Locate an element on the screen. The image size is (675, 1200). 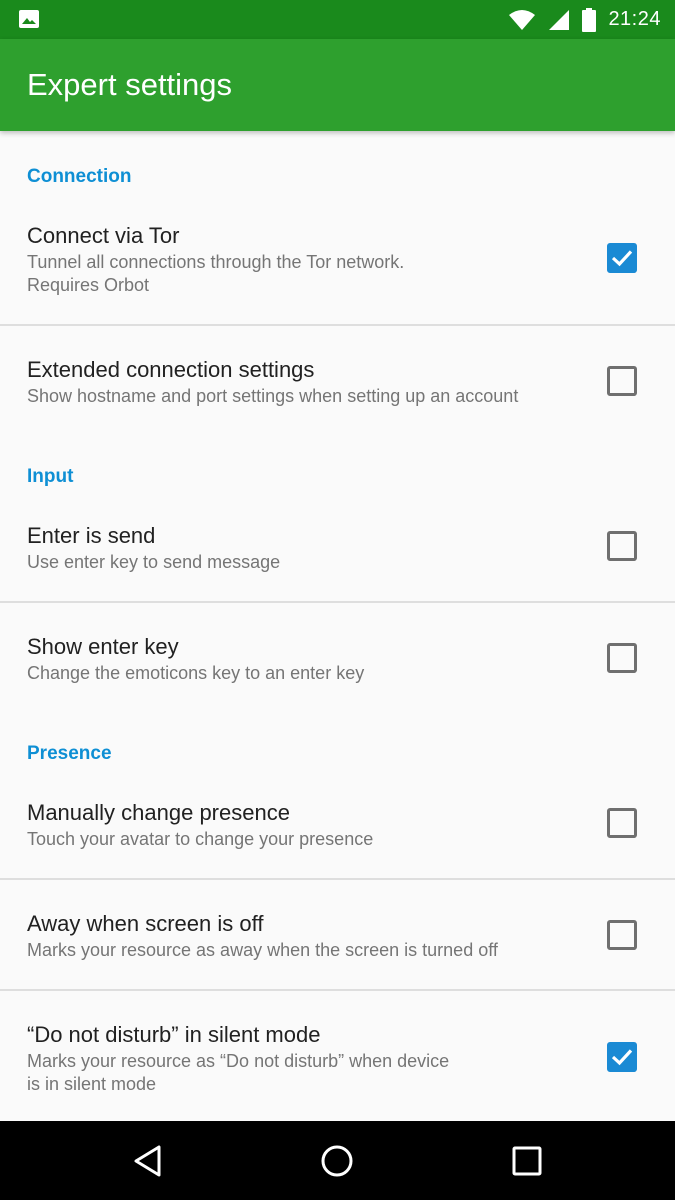
status-bar: 21:24 is located at coordinates (337, 19).